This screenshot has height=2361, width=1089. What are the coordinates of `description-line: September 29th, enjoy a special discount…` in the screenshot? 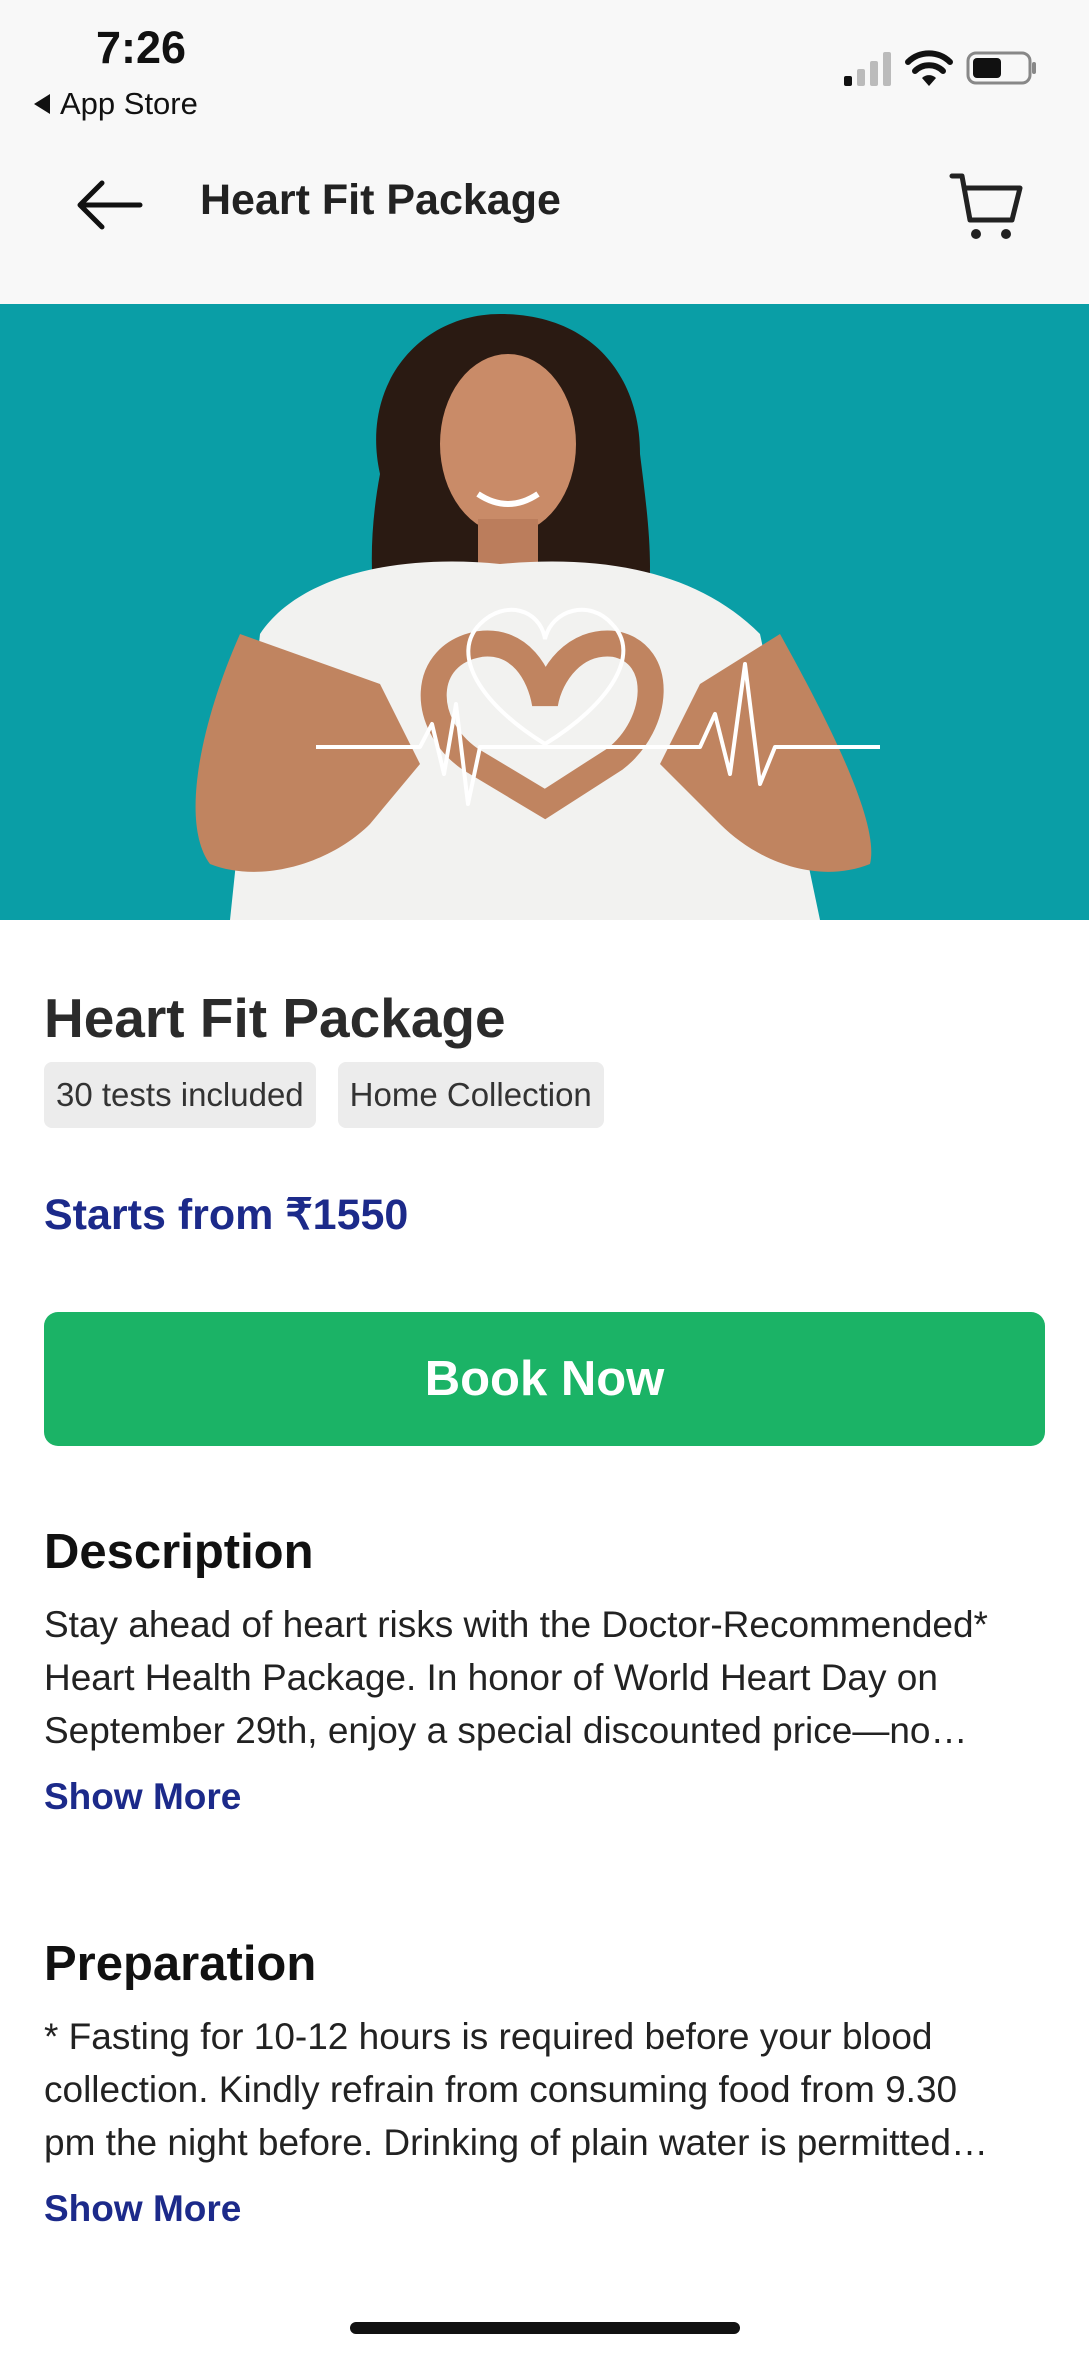 It's located at (506, 1730).